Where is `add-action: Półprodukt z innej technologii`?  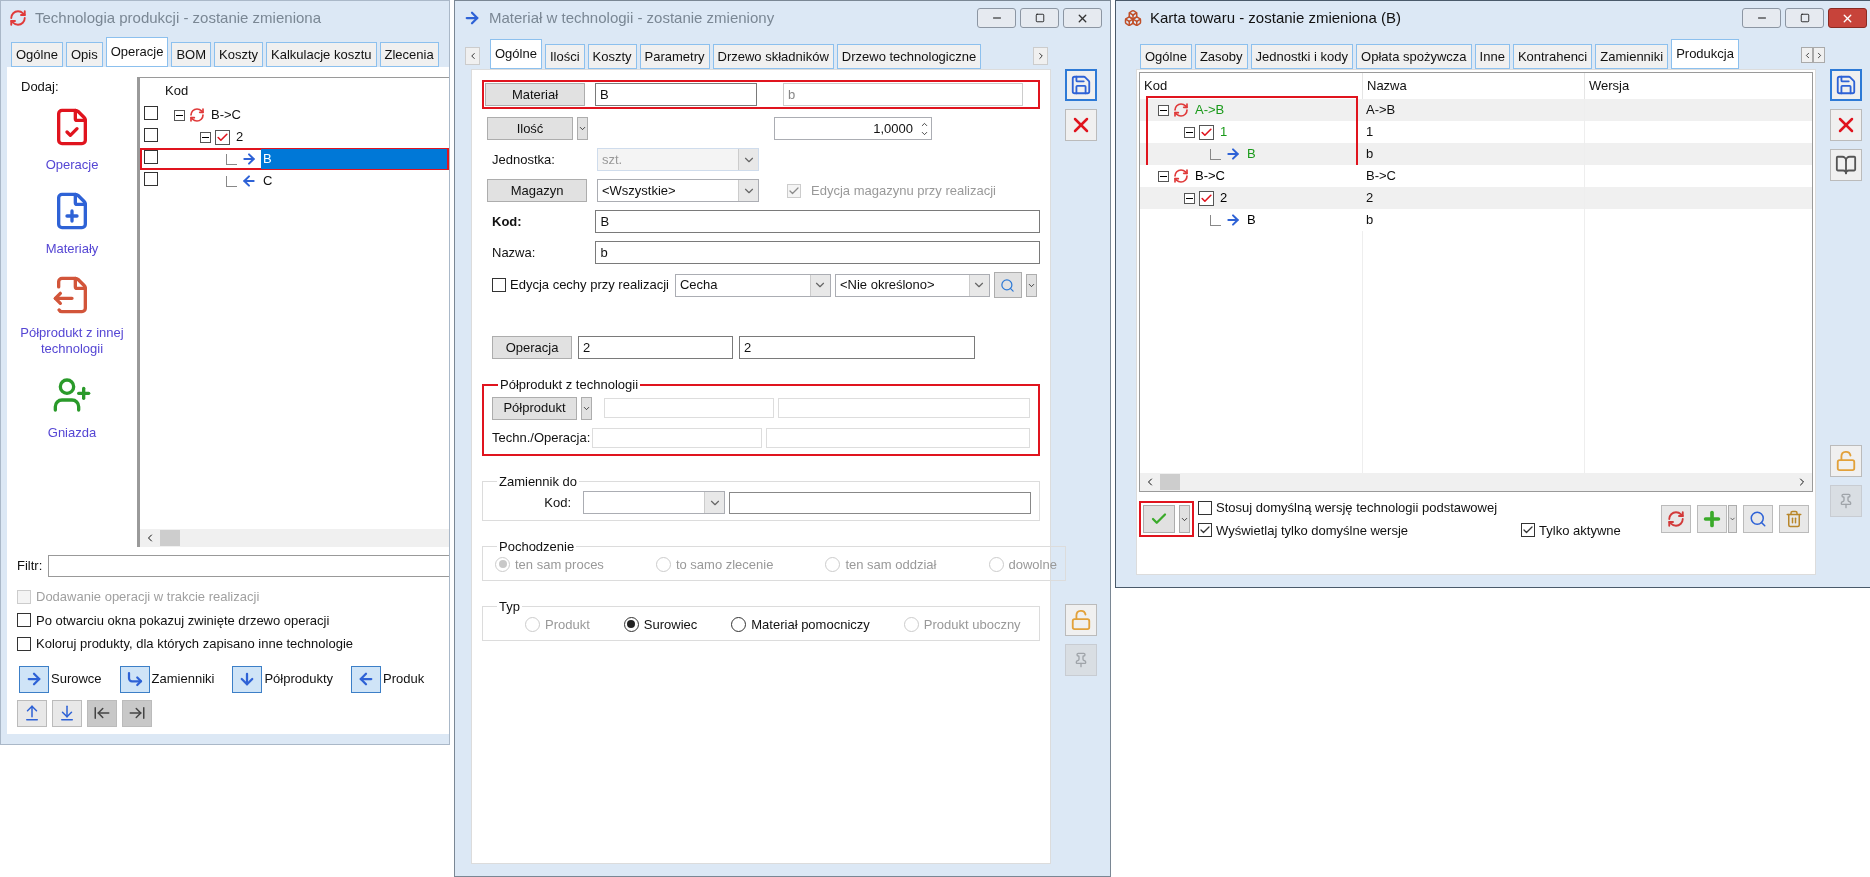 add-action: Półprodukt z innej technologii is located at coordinates (72, 315).